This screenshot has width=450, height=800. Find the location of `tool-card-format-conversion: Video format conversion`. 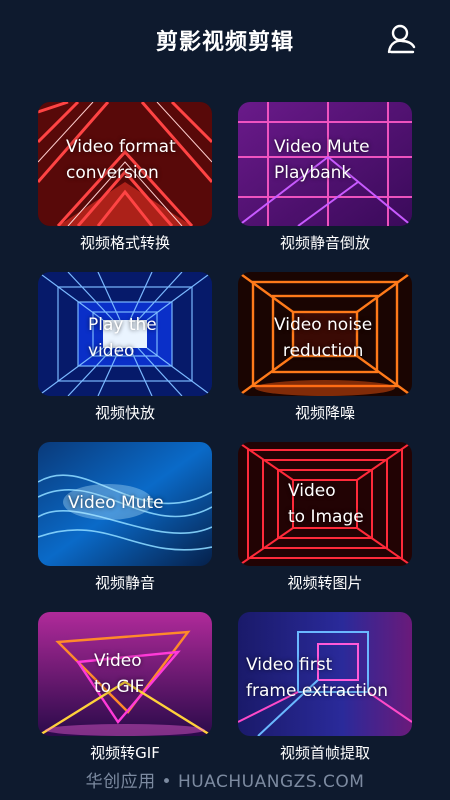

tool-card-format-conversion: Video format conversion is located at coordinates (125, 164).